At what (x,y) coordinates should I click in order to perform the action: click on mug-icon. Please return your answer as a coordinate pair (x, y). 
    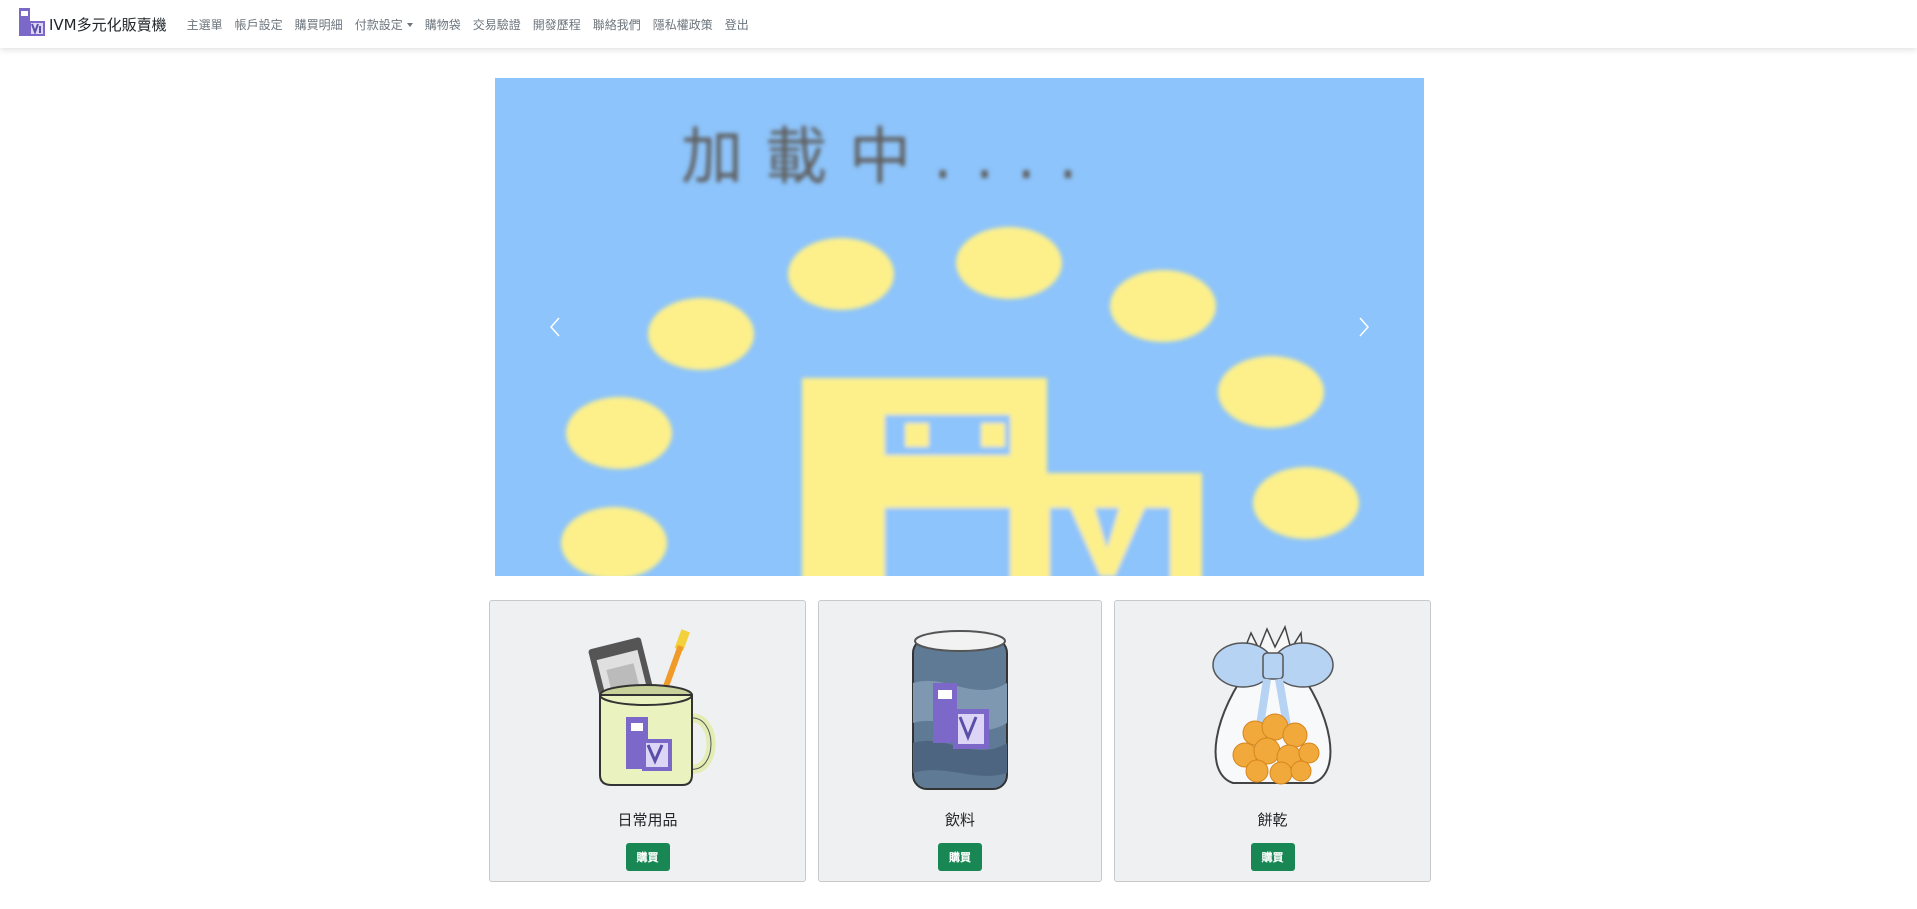
    Looking at the image, I should click on (648, 710).